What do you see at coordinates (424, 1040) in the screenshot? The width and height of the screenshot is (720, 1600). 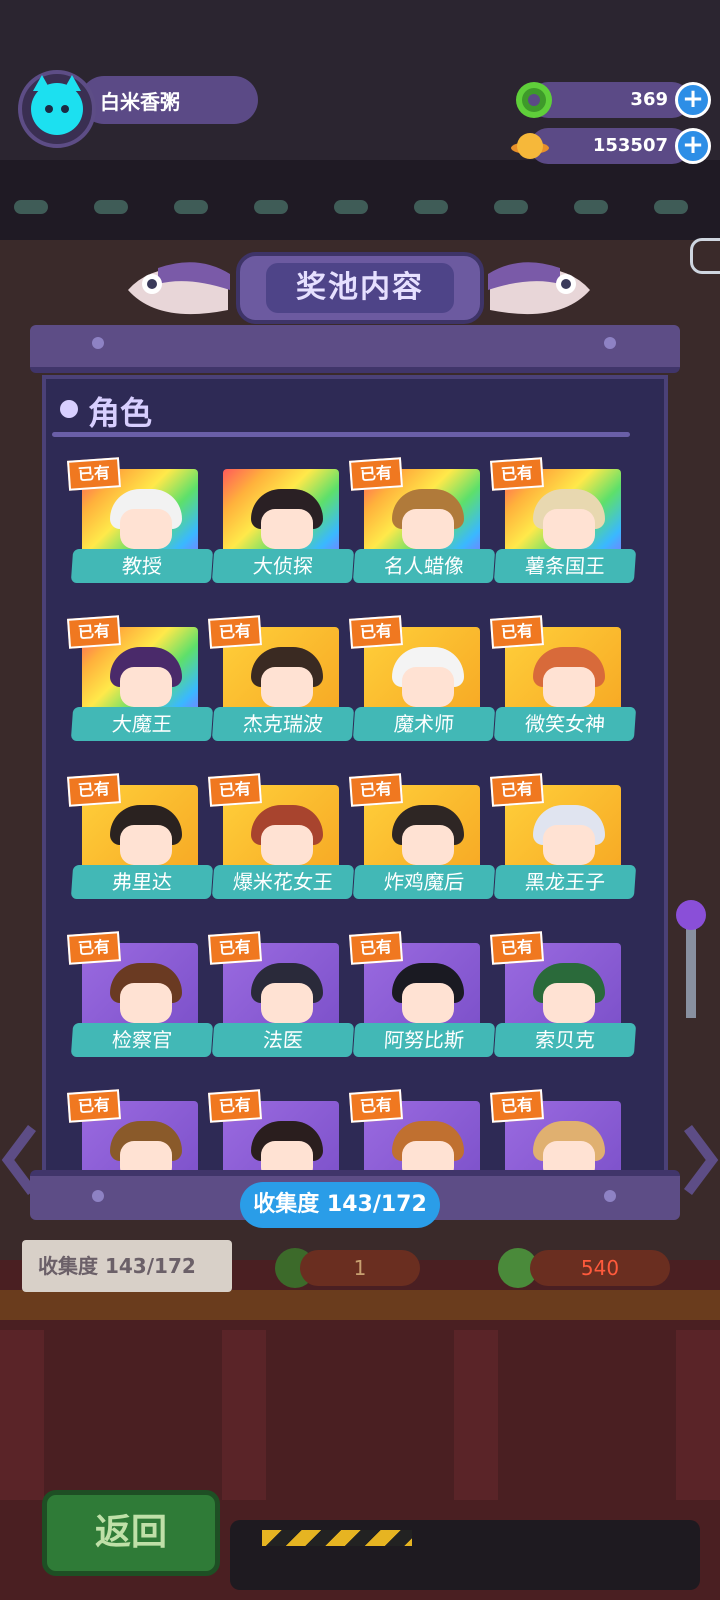 I see `character-name: 阿努比斯` at bounding box center [424, 1040].